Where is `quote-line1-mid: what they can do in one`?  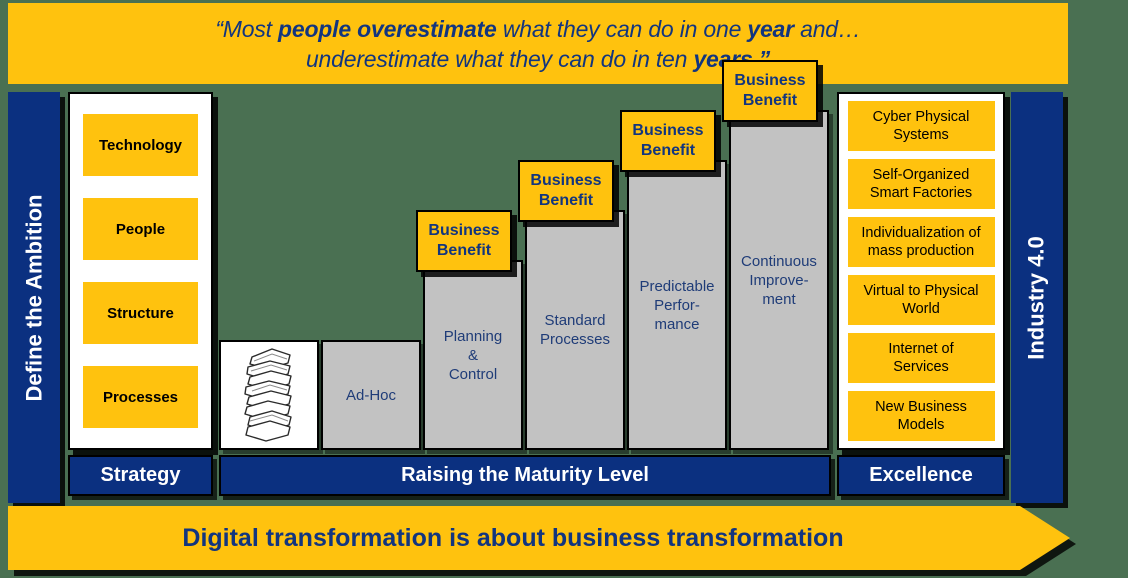
quote-line1-mid: what they can do in one is located at coordinates (622, 28).